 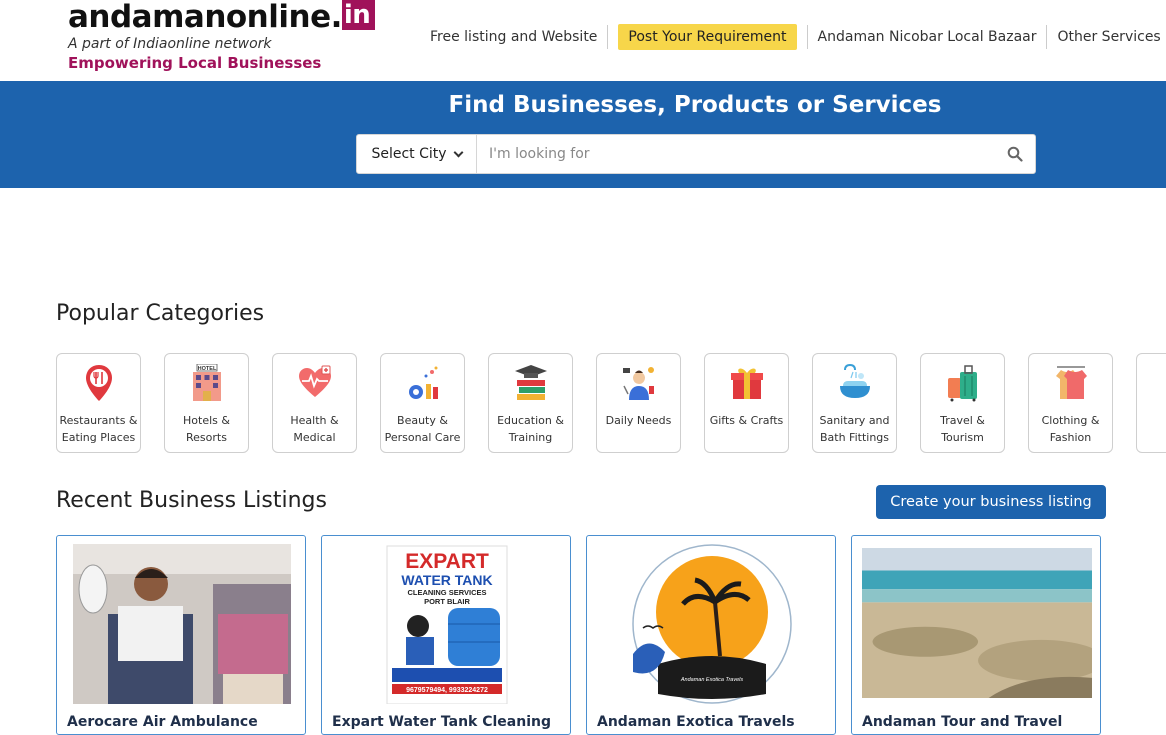 I want to click on daily-needs-icon, so click(x=639, y=383).